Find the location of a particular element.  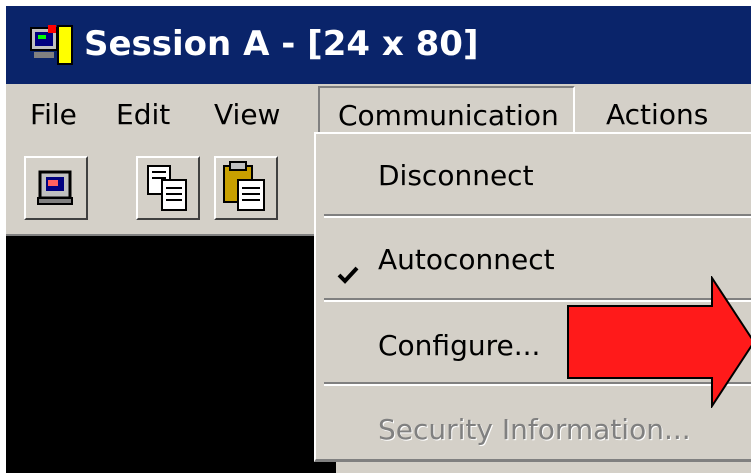

red-arrow-annotation is located at coordinates (658, 343).